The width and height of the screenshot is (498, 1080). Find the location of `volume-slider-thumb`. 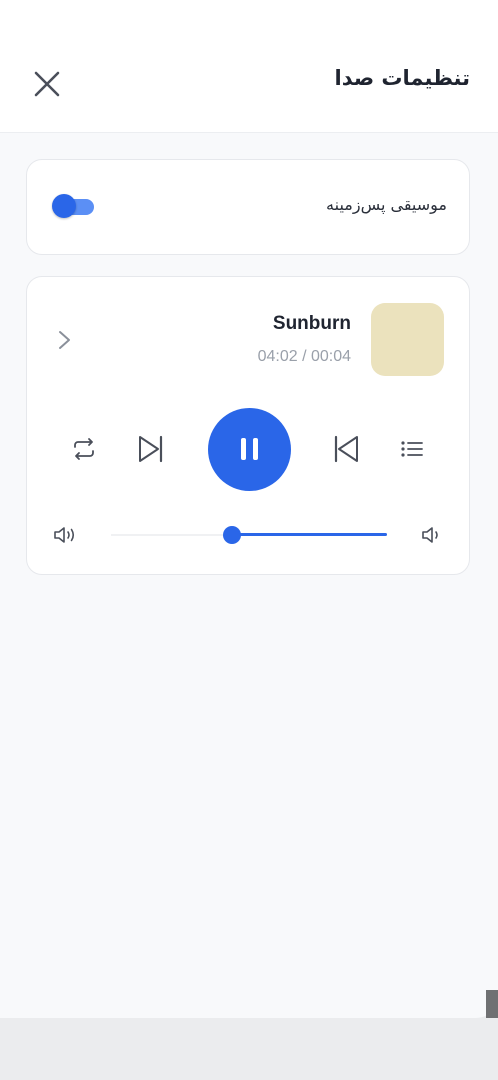

volume-slider-thumb is located at coordinates (232, 535).